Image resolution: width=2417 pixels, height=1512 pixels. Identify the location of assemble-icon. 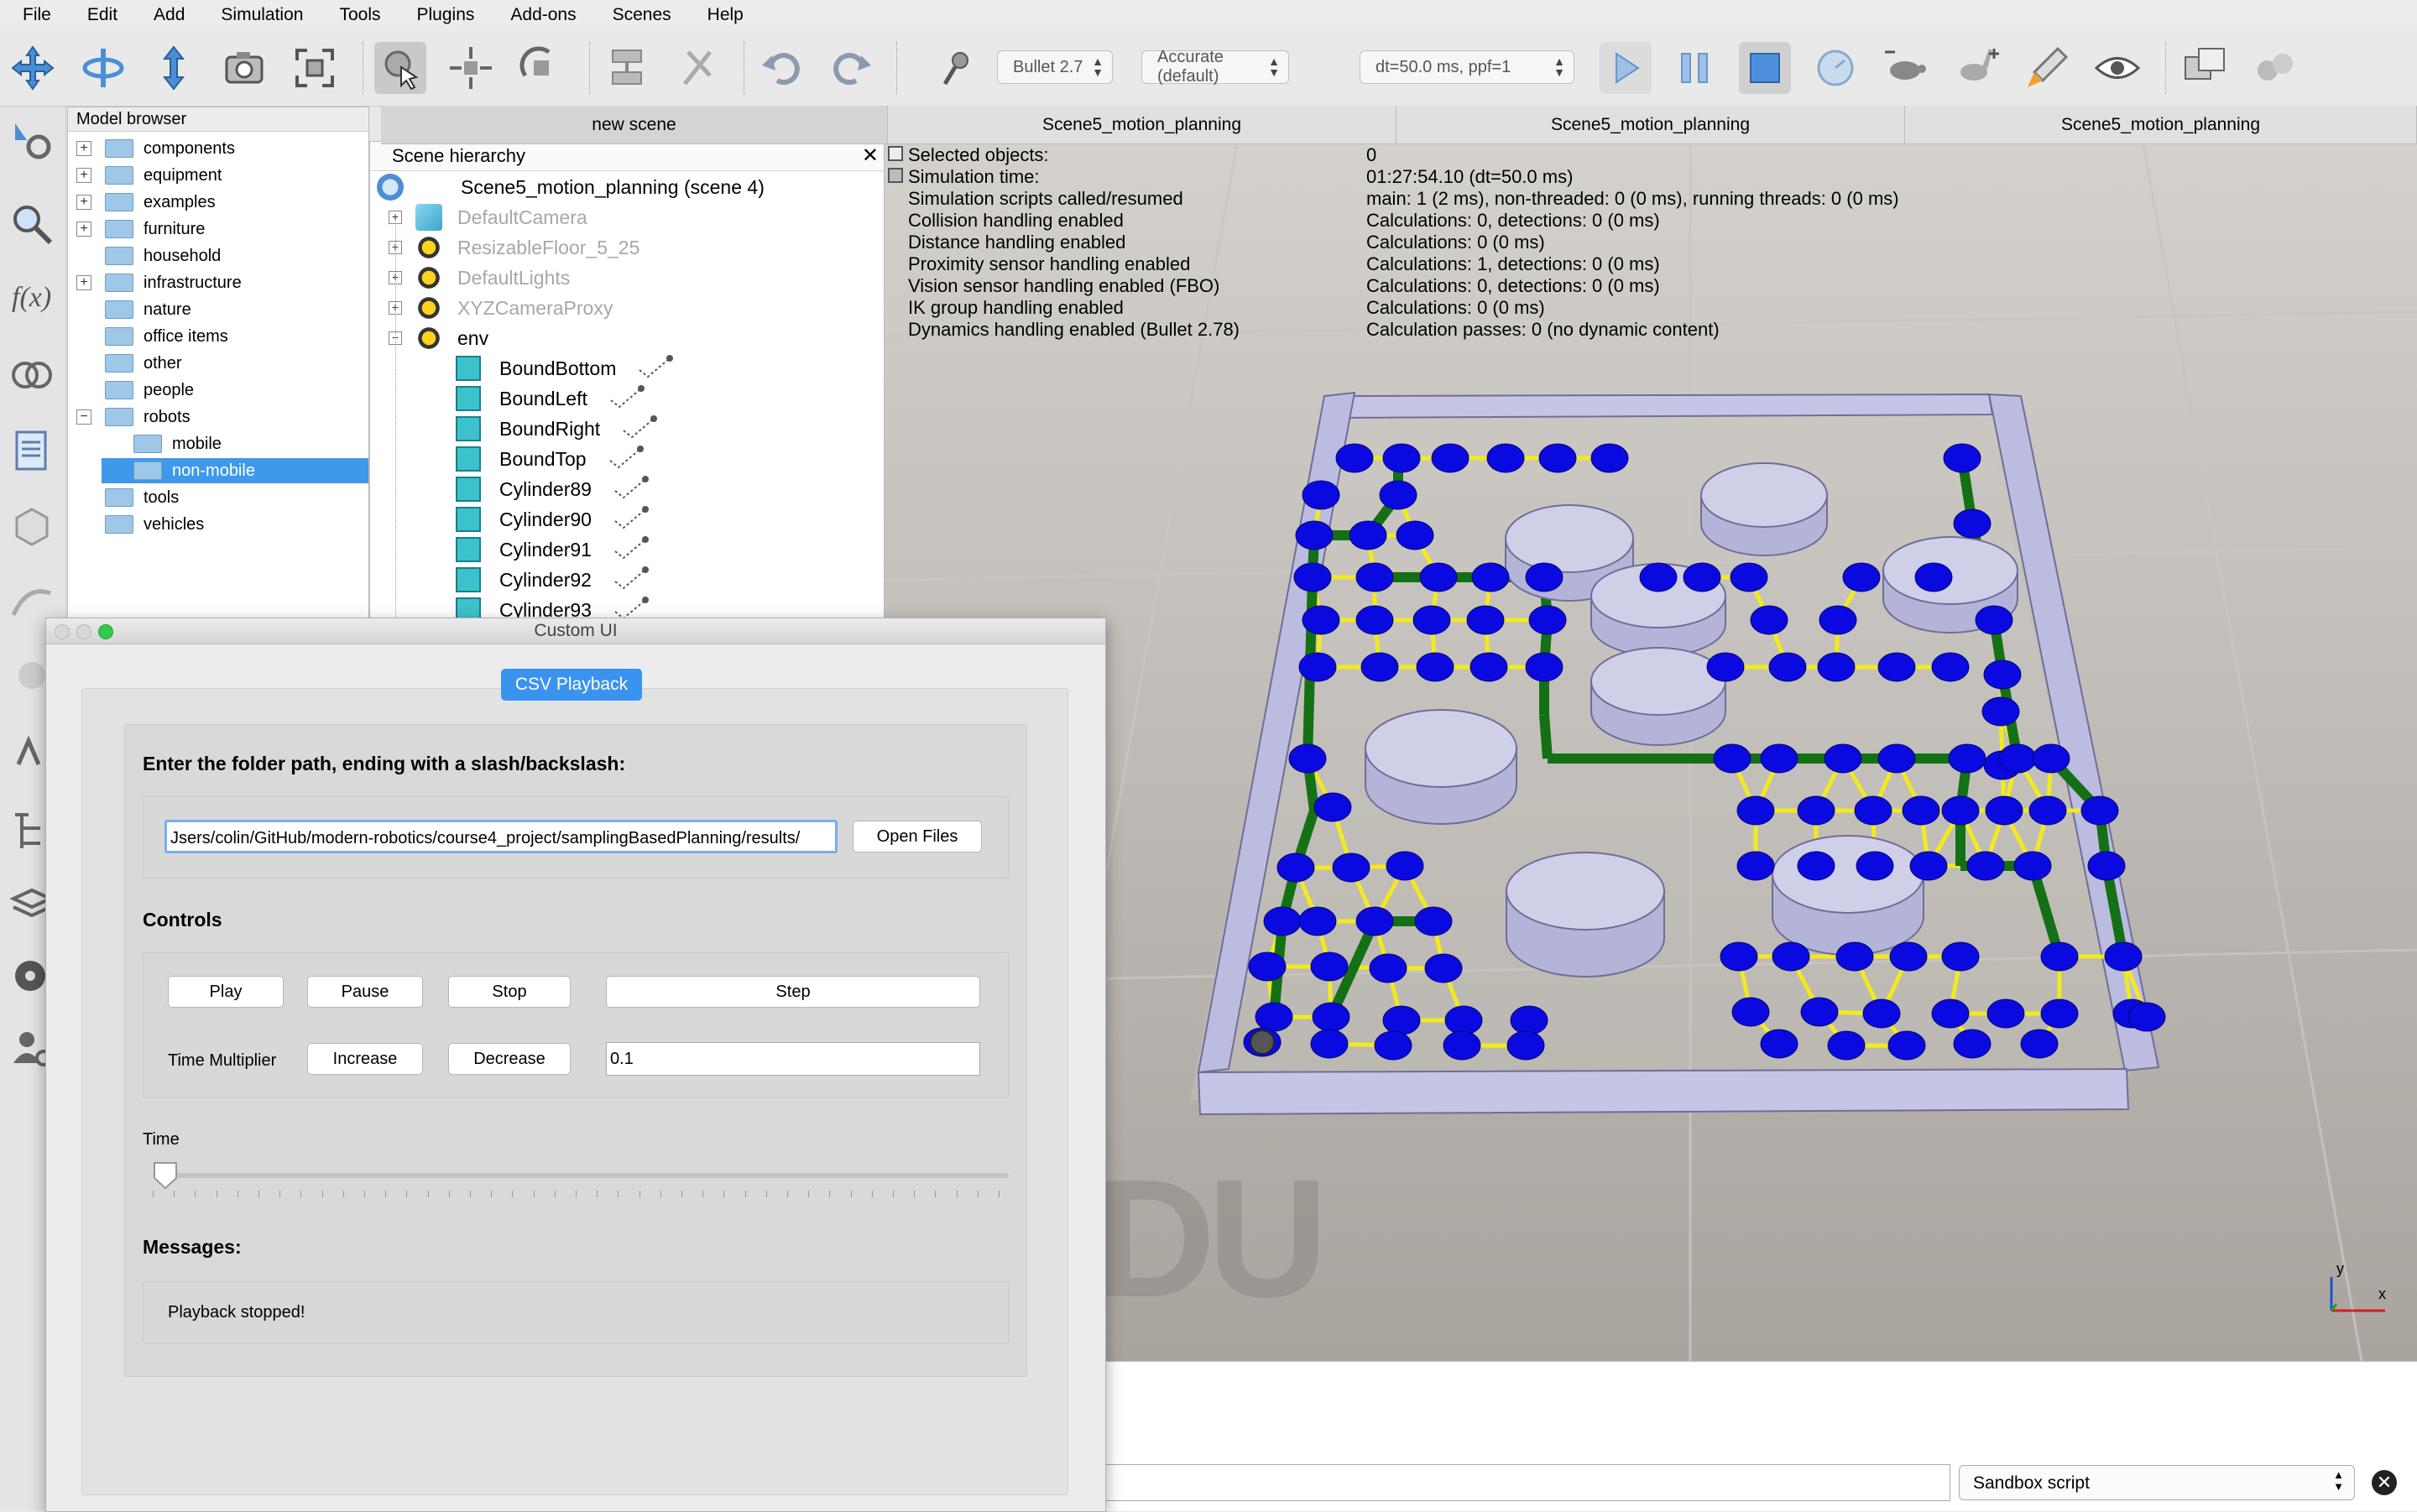
(627, 68).